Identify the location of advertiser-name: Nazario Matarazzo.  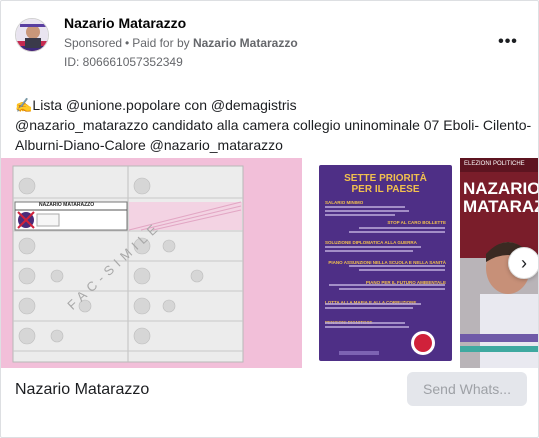
(125, 23).